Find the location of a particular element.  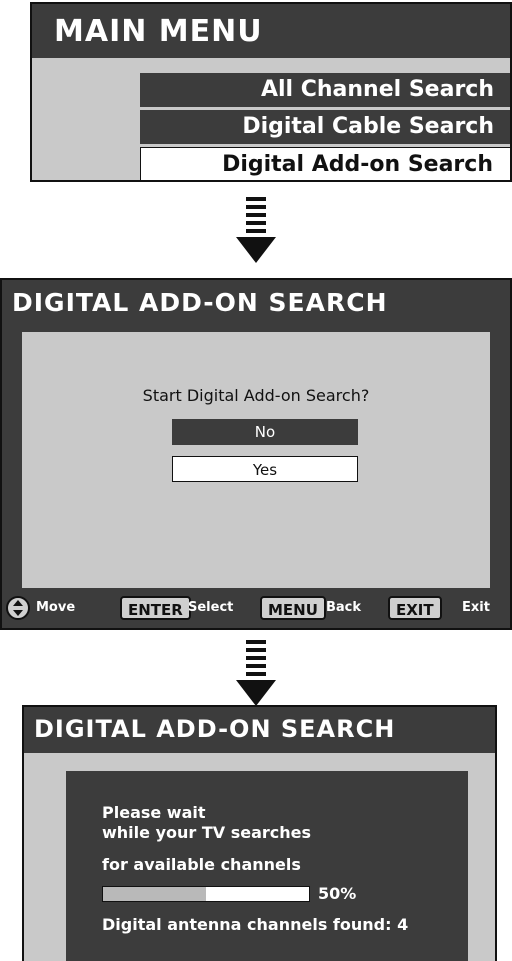

menu-item-digital-add-on-search: Digital Add-on Search is located at coordinates (325, 163).